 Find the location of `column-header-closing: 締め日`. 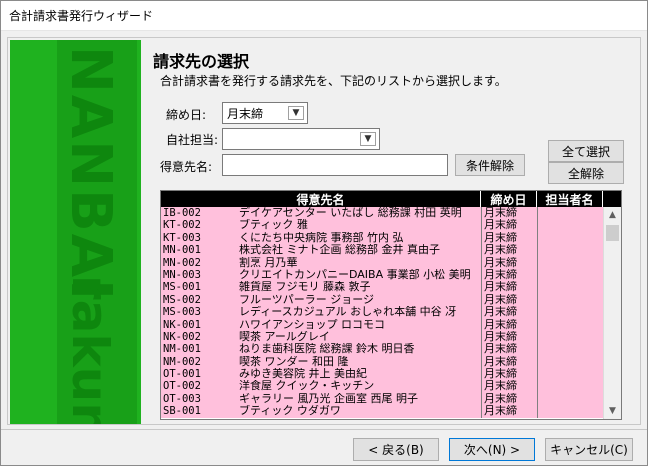

column-header-closing: 締め日 is located at coordinates (509, 199).